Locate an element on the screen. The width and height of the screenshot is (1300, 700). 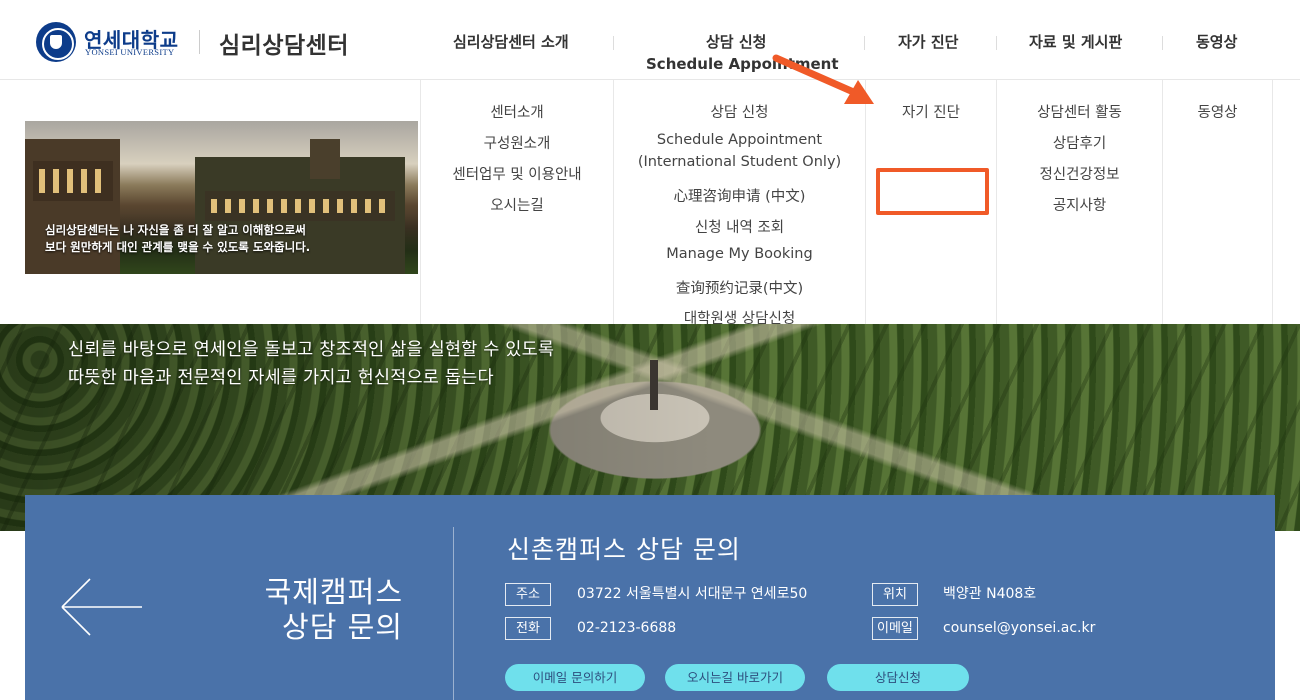
intl-campus-title: 국제캠퍼스 상담 문의 is located at coordinates (318, 610).